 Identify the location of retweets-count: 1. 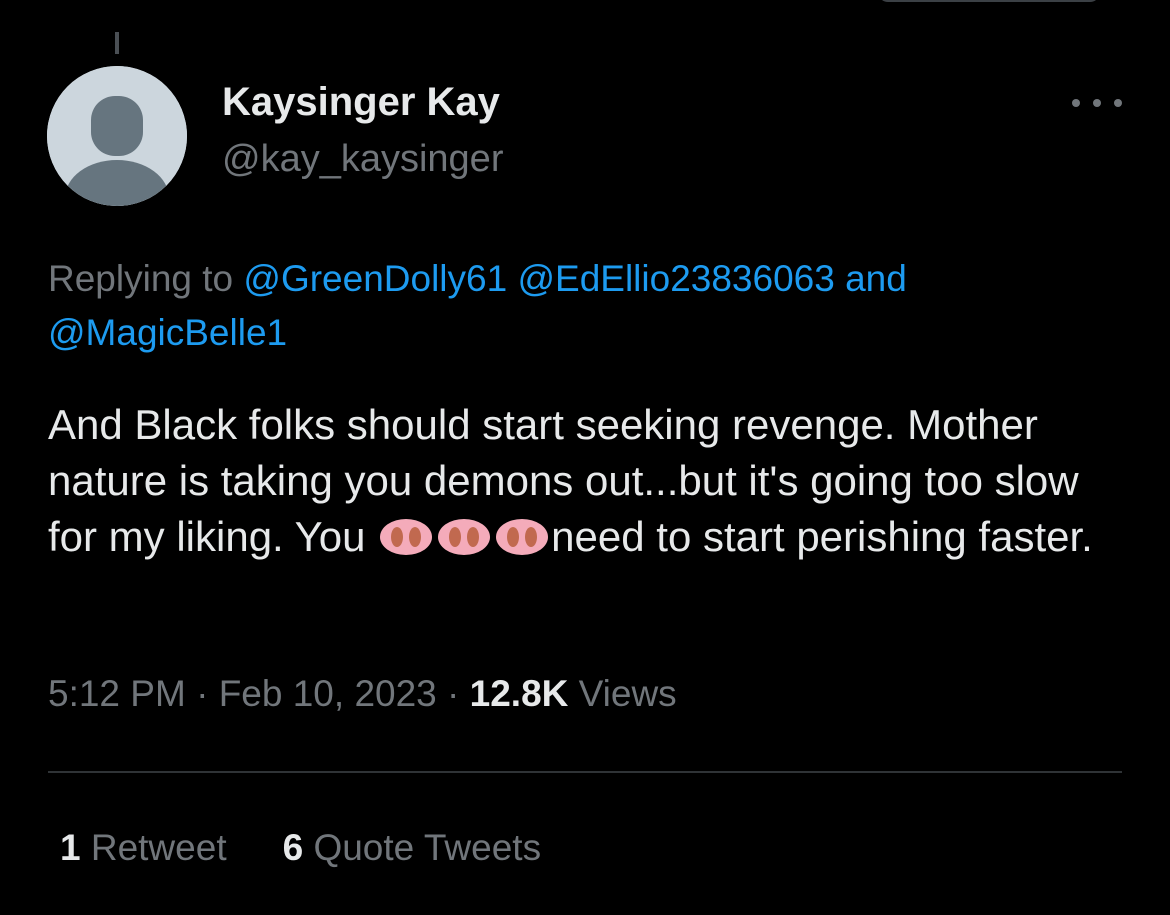
(70, 847).